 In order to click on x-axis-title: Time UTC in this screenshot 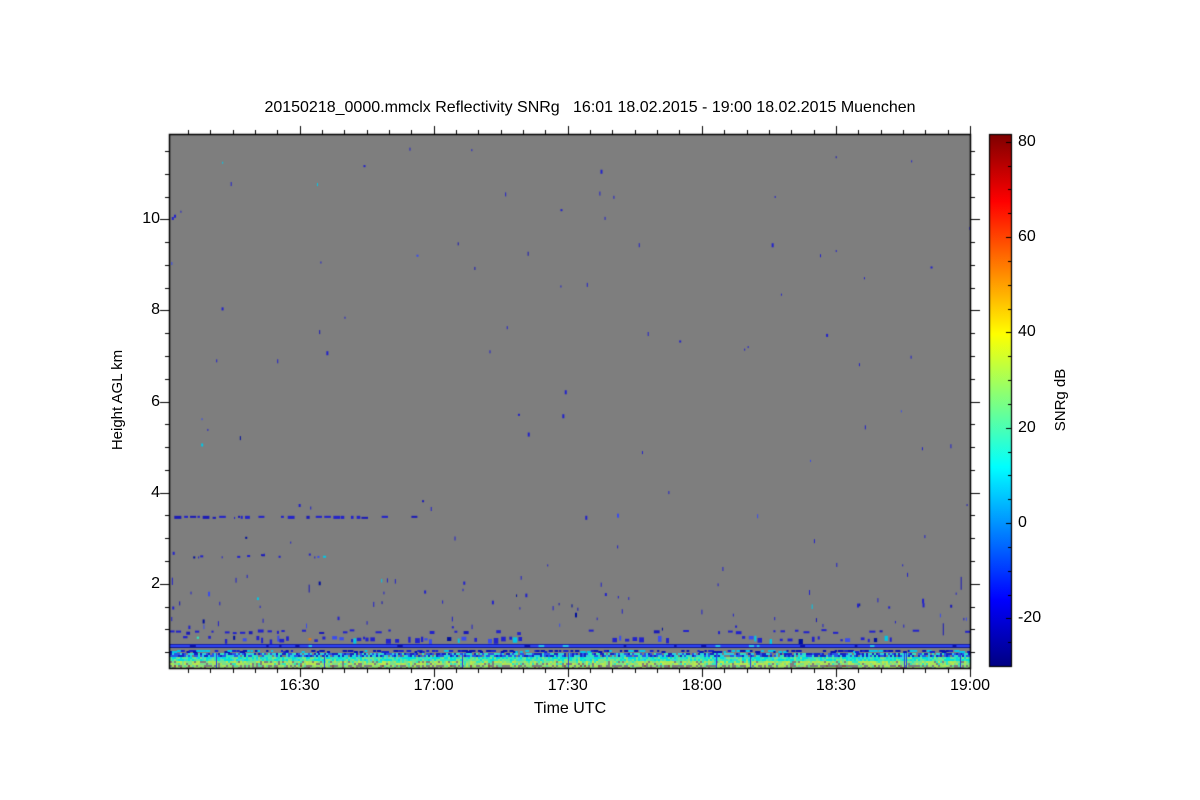, I will do `click(570, 708)`.